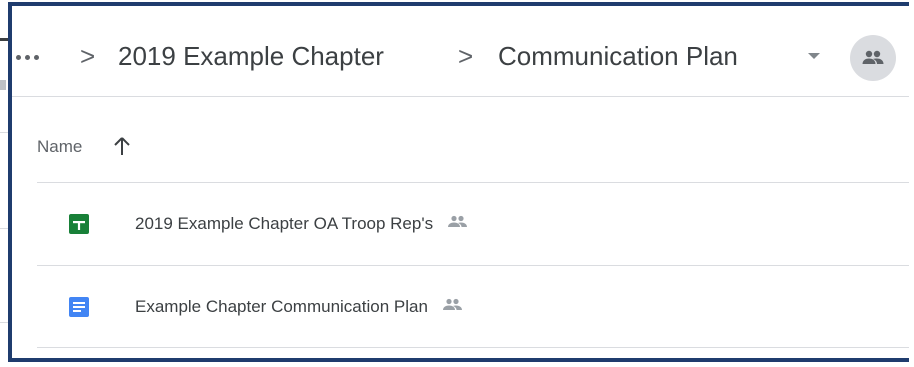  I want to click on folder-menu-dropdown-icon, so click(814, 56).